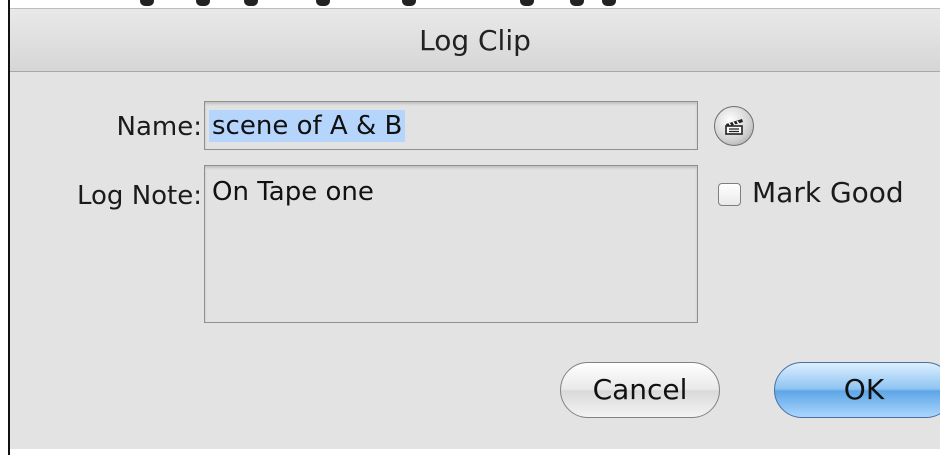 Image resolution: width=940 pixels, height=455 pixels. Describe the element at coordinates (139, 196) in the screenshot. I see `log-note-label: Log Note:` at that location.